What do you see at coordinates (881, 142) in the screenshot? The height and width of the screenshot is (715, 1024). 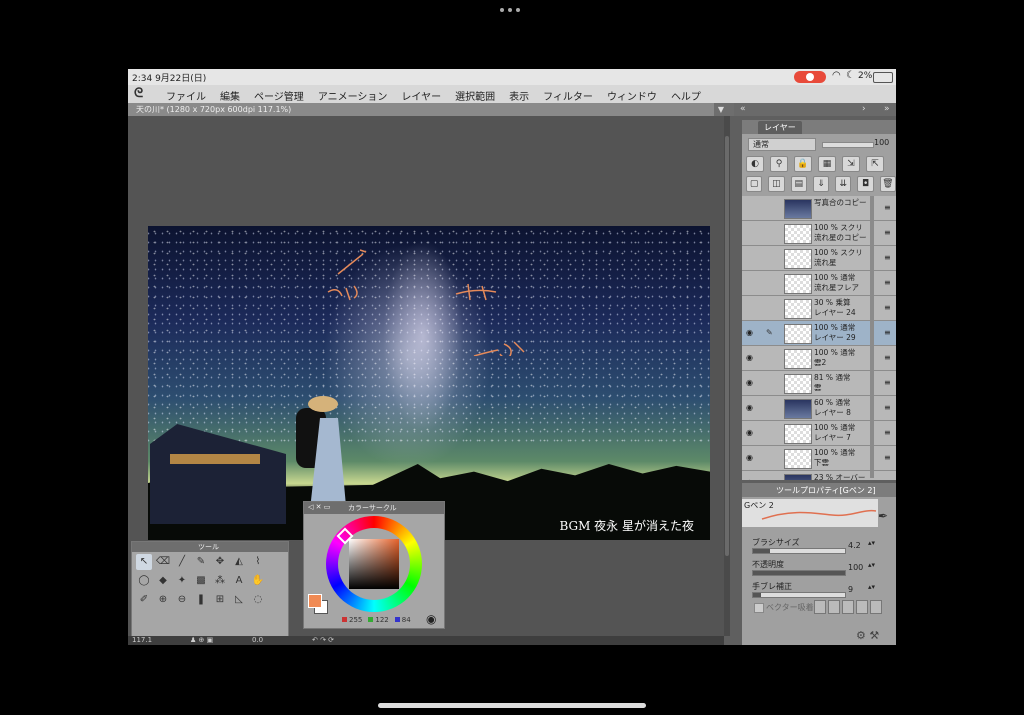 I see `layer-opacity-value: 100` at bounding box center [881, 142].